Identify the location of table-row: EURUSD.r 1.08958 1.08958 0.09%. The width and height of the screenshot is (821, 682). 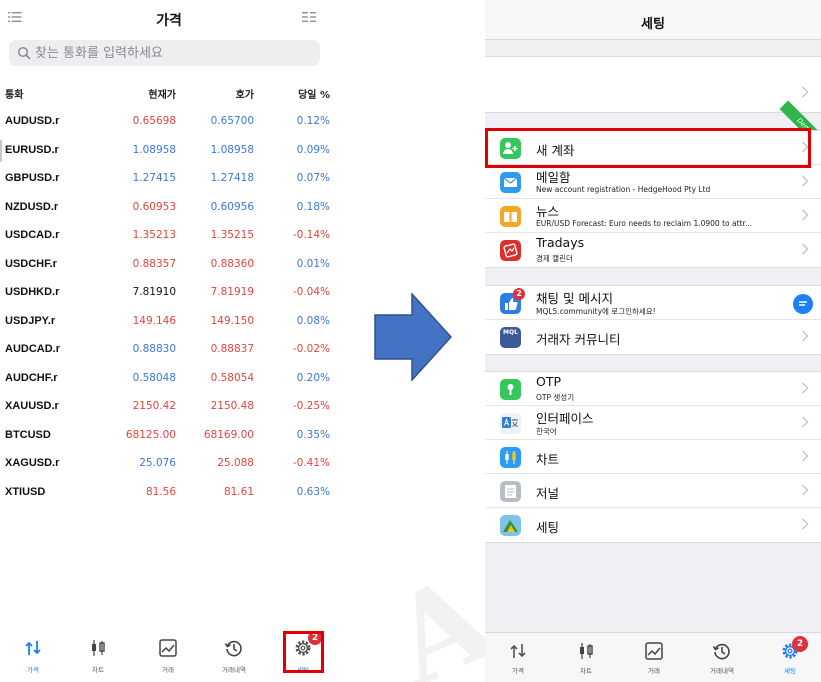
(169, 150).